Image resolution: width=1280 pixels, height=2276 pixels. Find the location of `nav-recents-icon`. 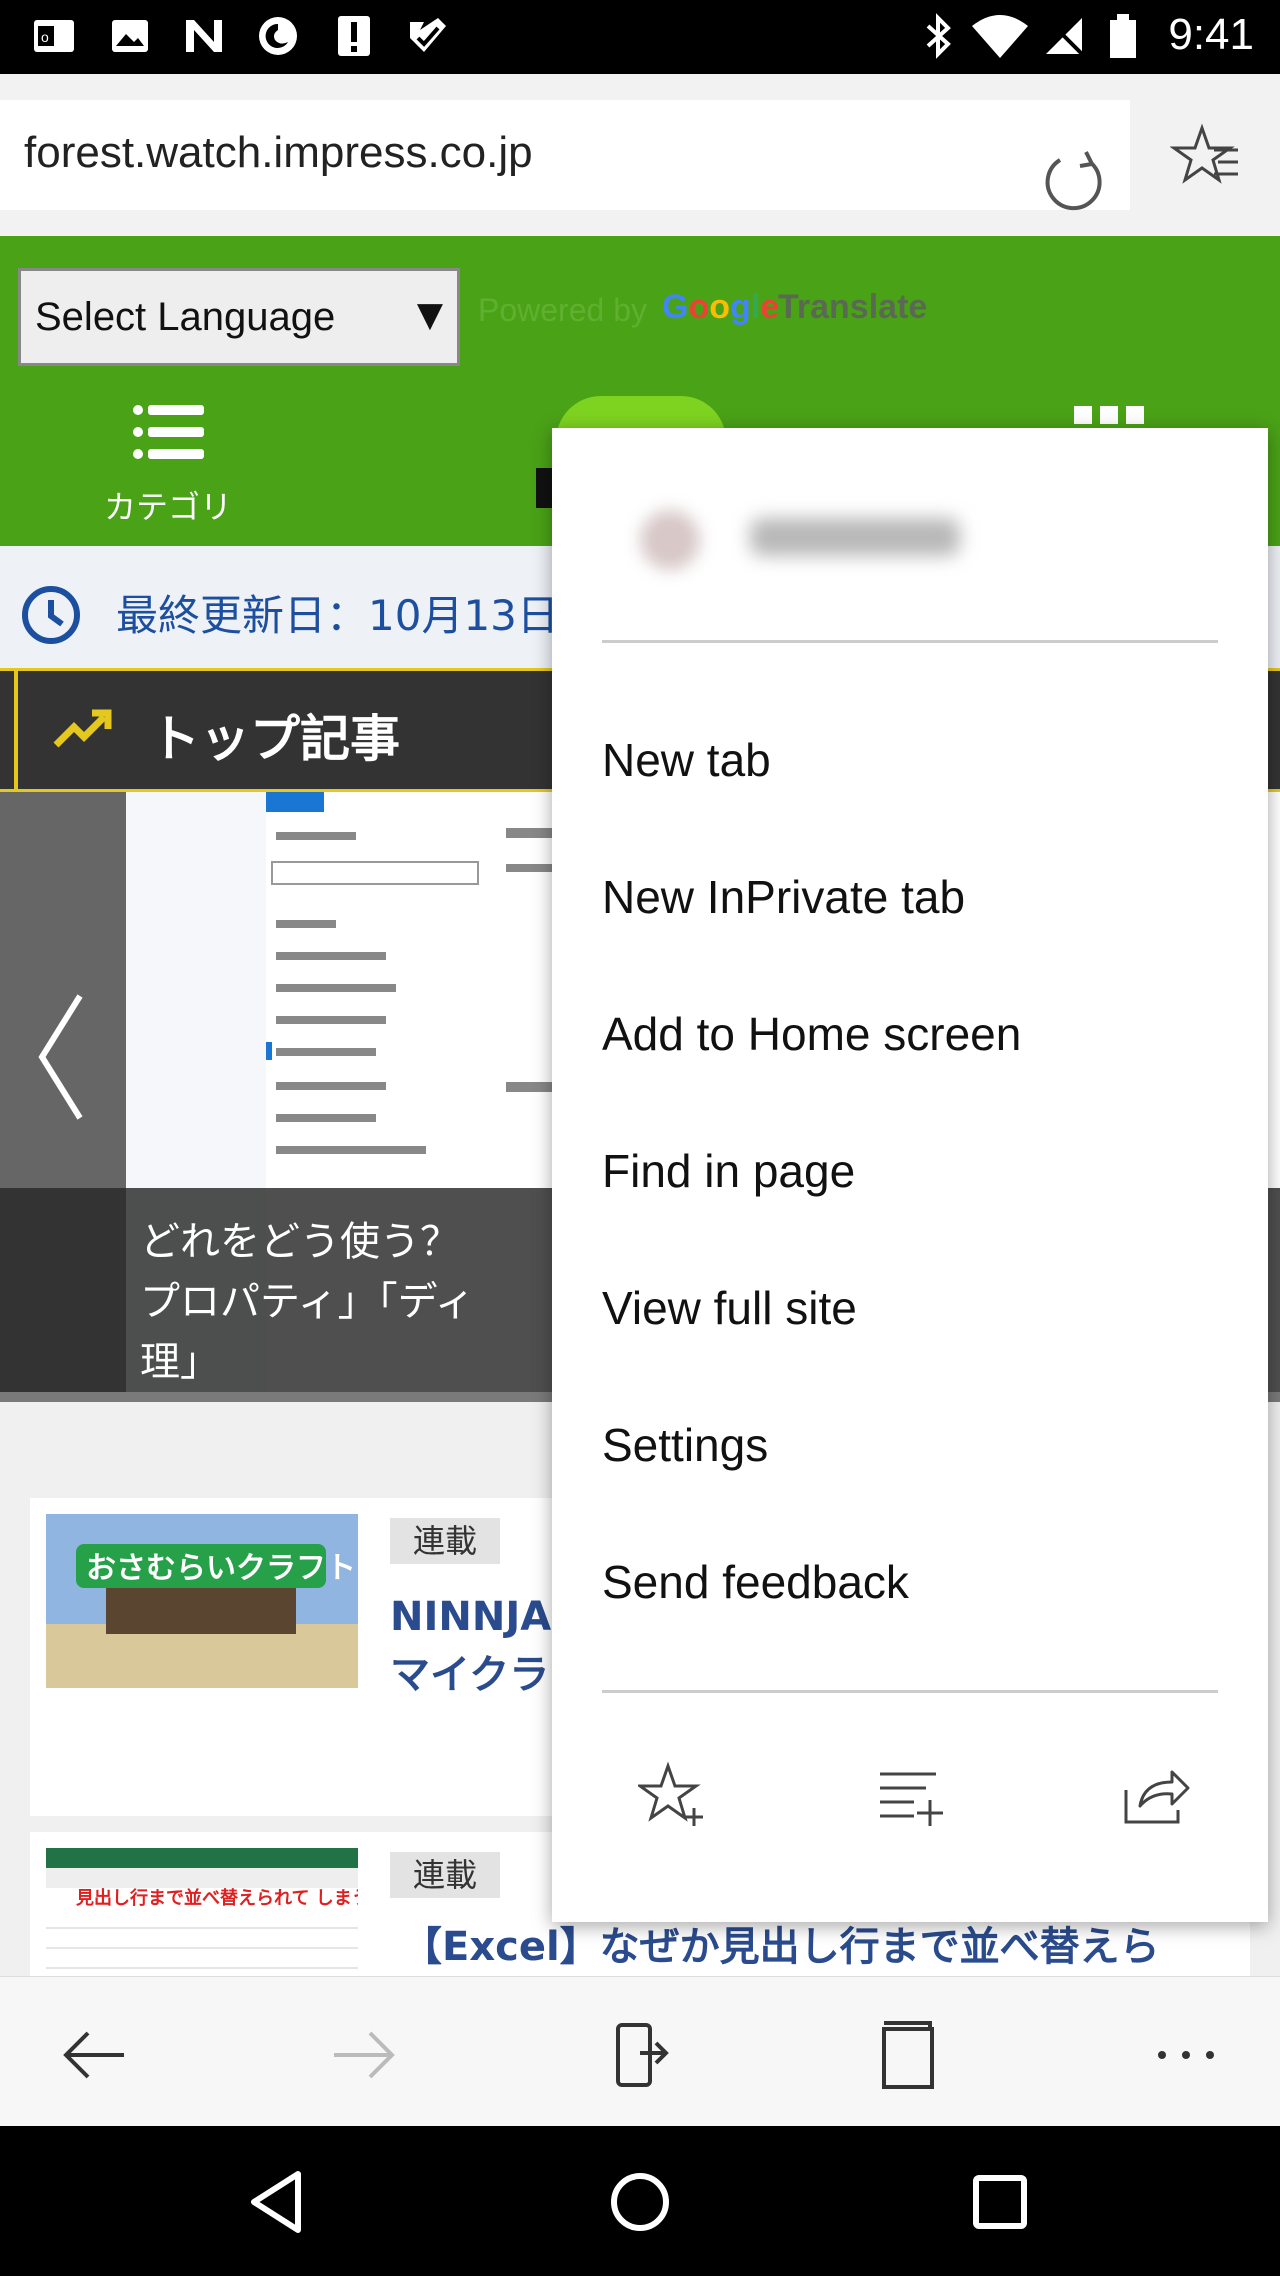

nav-recents-icon is located at coordinates (1000, 2202).